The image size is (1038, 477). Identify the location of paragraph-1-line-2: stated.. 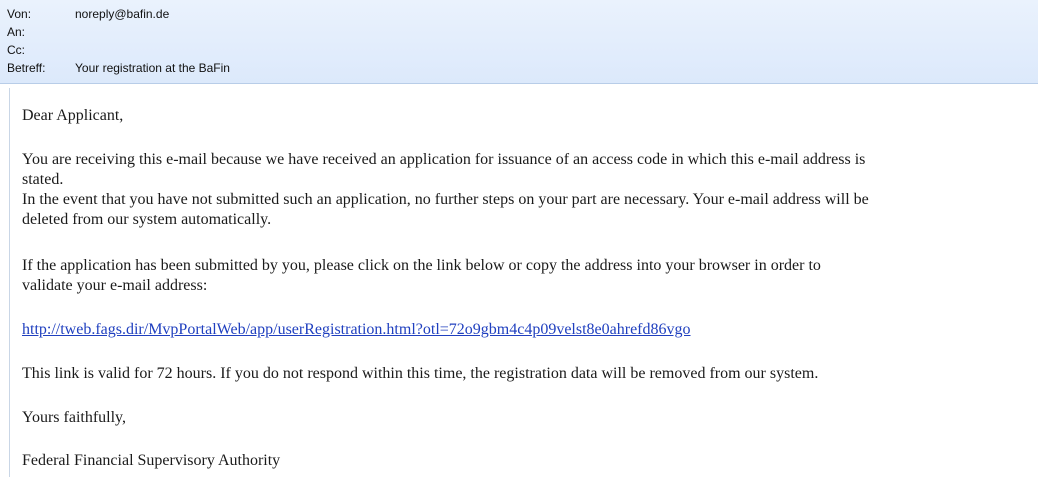
(43, 179).